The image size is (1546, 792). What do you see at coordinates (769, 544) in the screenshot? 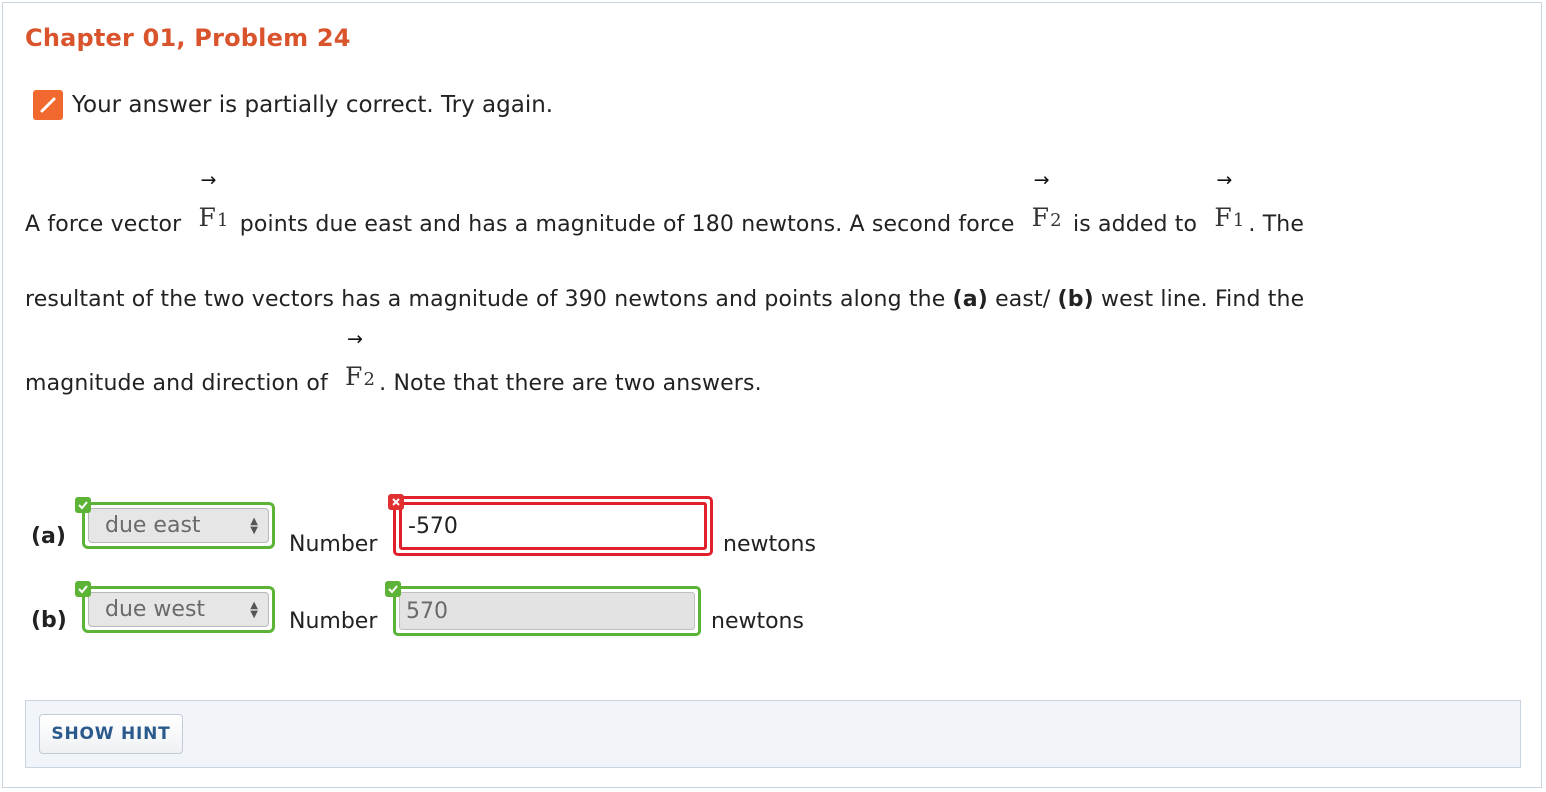
I see `unit-label-a: newtons` at bounding box center [769, 544].